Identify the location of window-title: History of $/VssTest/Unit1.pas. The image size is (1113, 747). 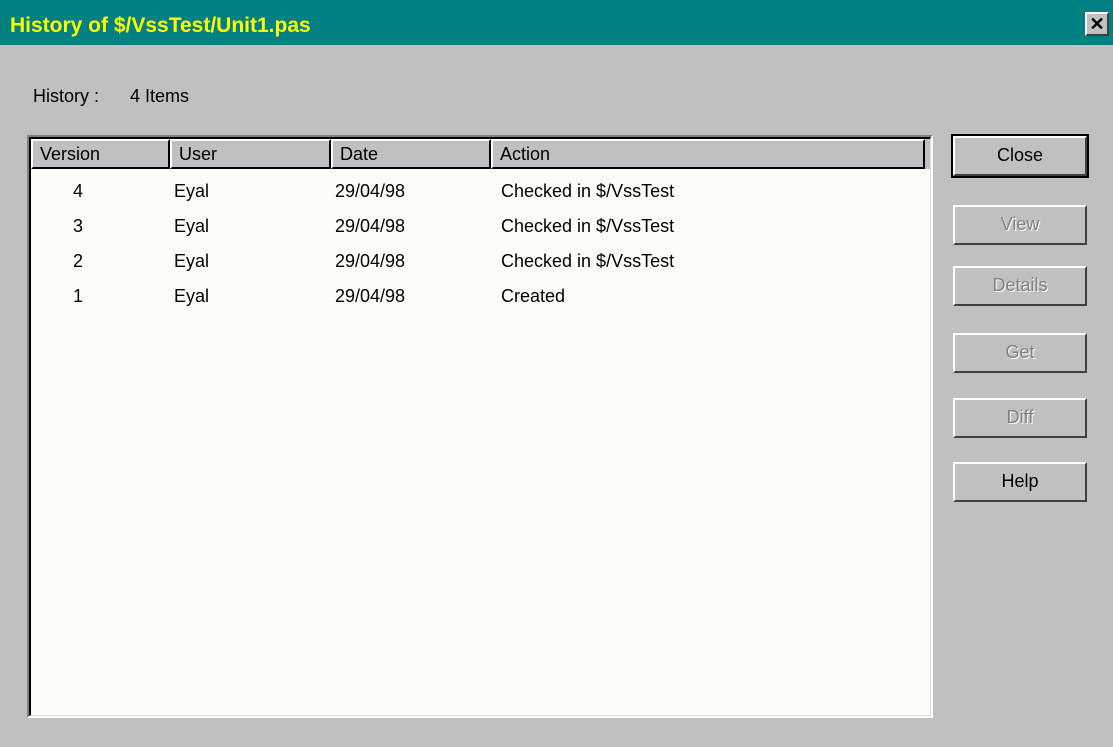
(160, 25).